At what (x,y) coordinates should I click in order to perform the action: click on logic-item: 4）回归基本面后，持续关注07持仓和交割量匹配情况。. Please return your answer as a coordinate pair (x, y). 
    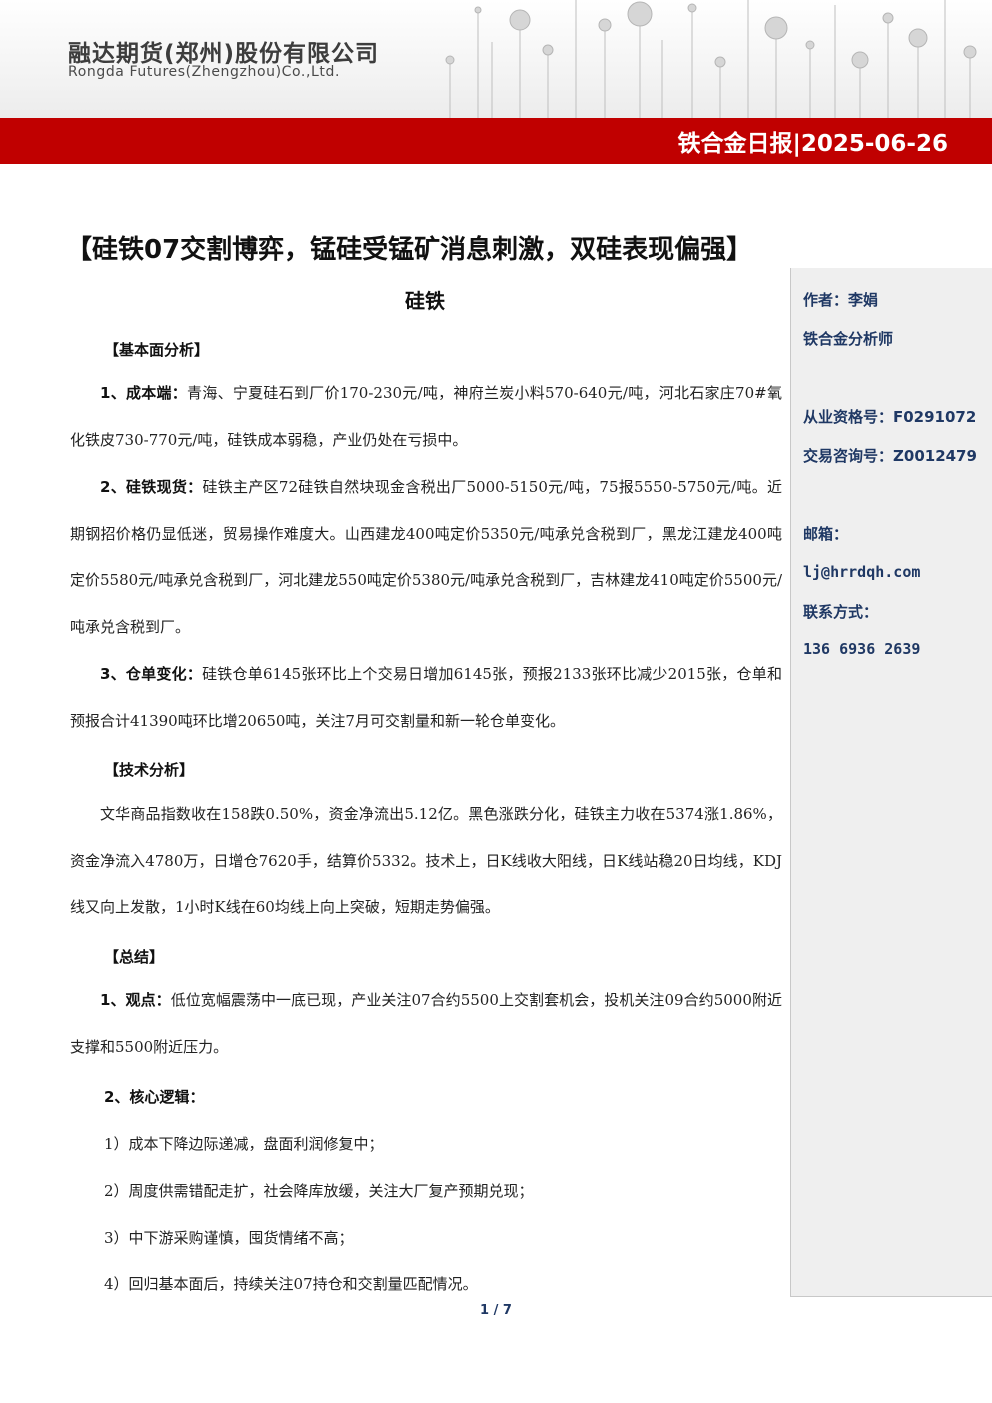
    Looking at the image, I should click on (291, 1284).